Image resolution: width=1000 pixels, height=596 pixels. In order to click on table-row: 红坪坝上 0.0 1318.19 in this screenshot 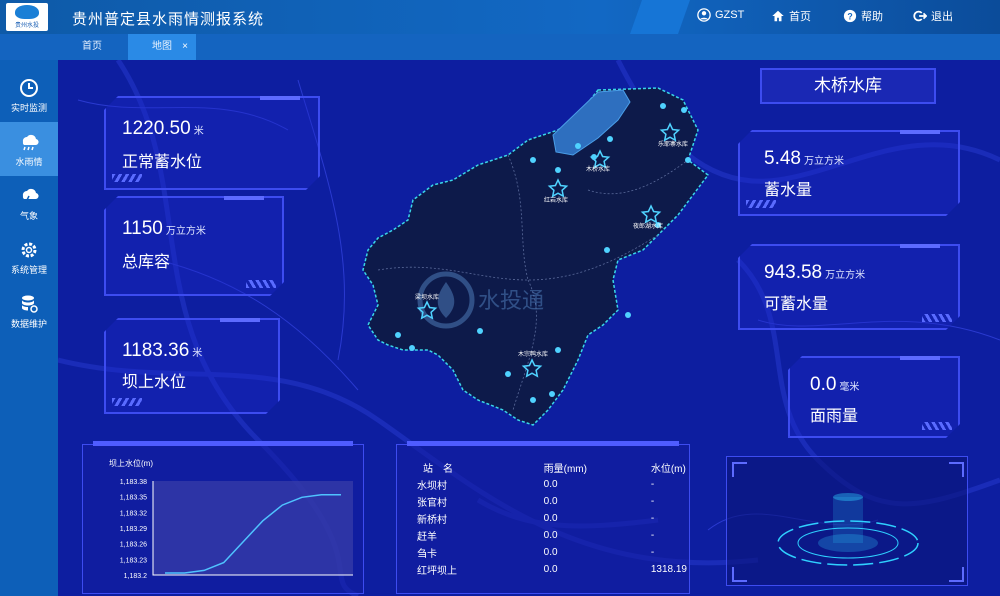, I will do `click(552, 569)`.